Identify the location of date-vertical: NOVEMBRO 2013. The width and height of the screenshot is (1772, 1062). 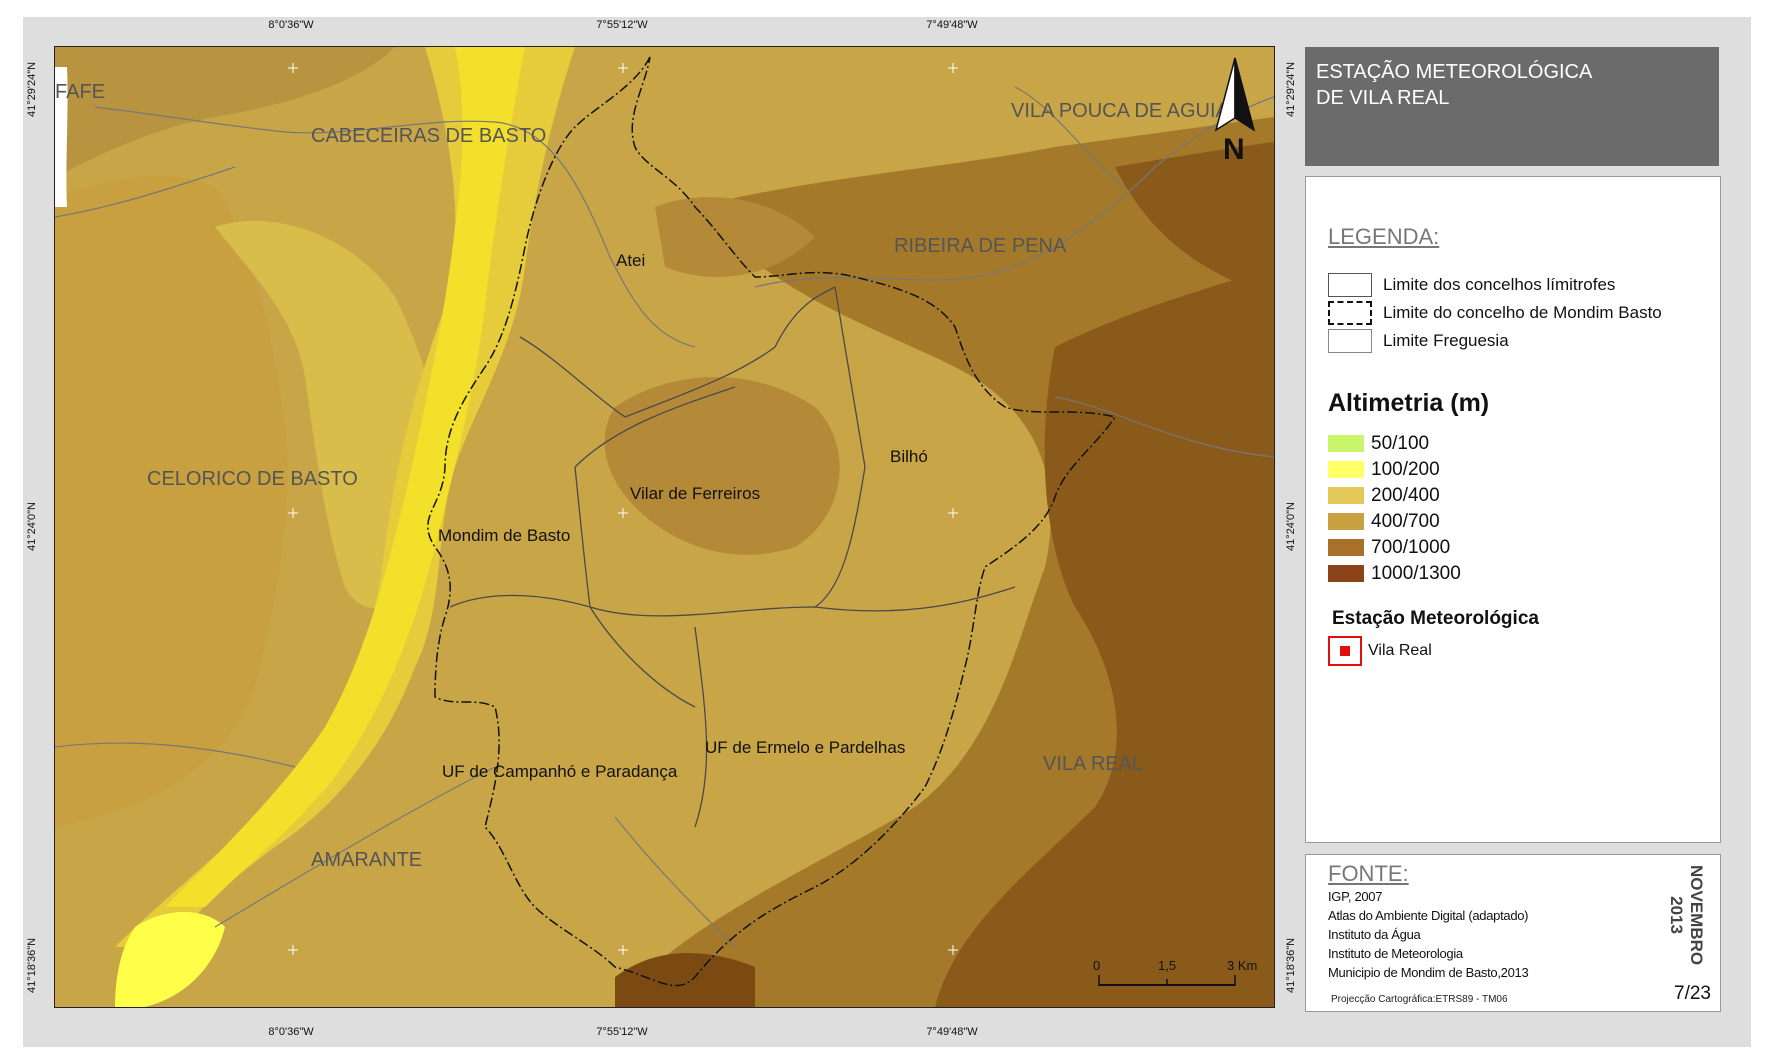
(1686, 915).